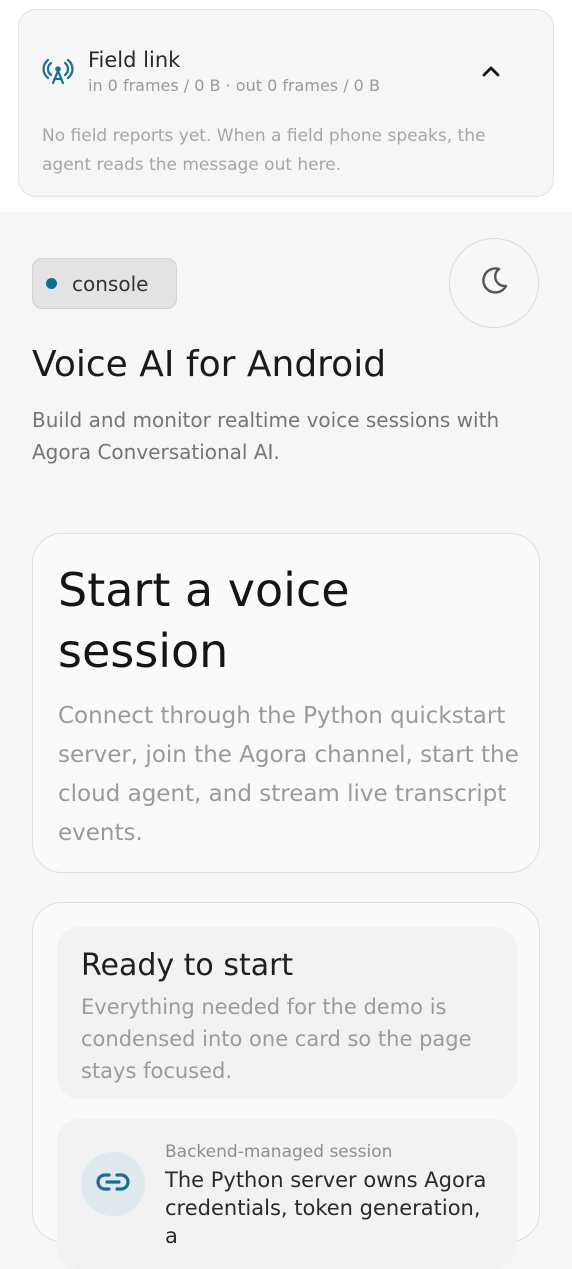  Describe the element at coordinates (209, 364) in the screenshot. I see `page-title: Voice AI for Android` at that location.